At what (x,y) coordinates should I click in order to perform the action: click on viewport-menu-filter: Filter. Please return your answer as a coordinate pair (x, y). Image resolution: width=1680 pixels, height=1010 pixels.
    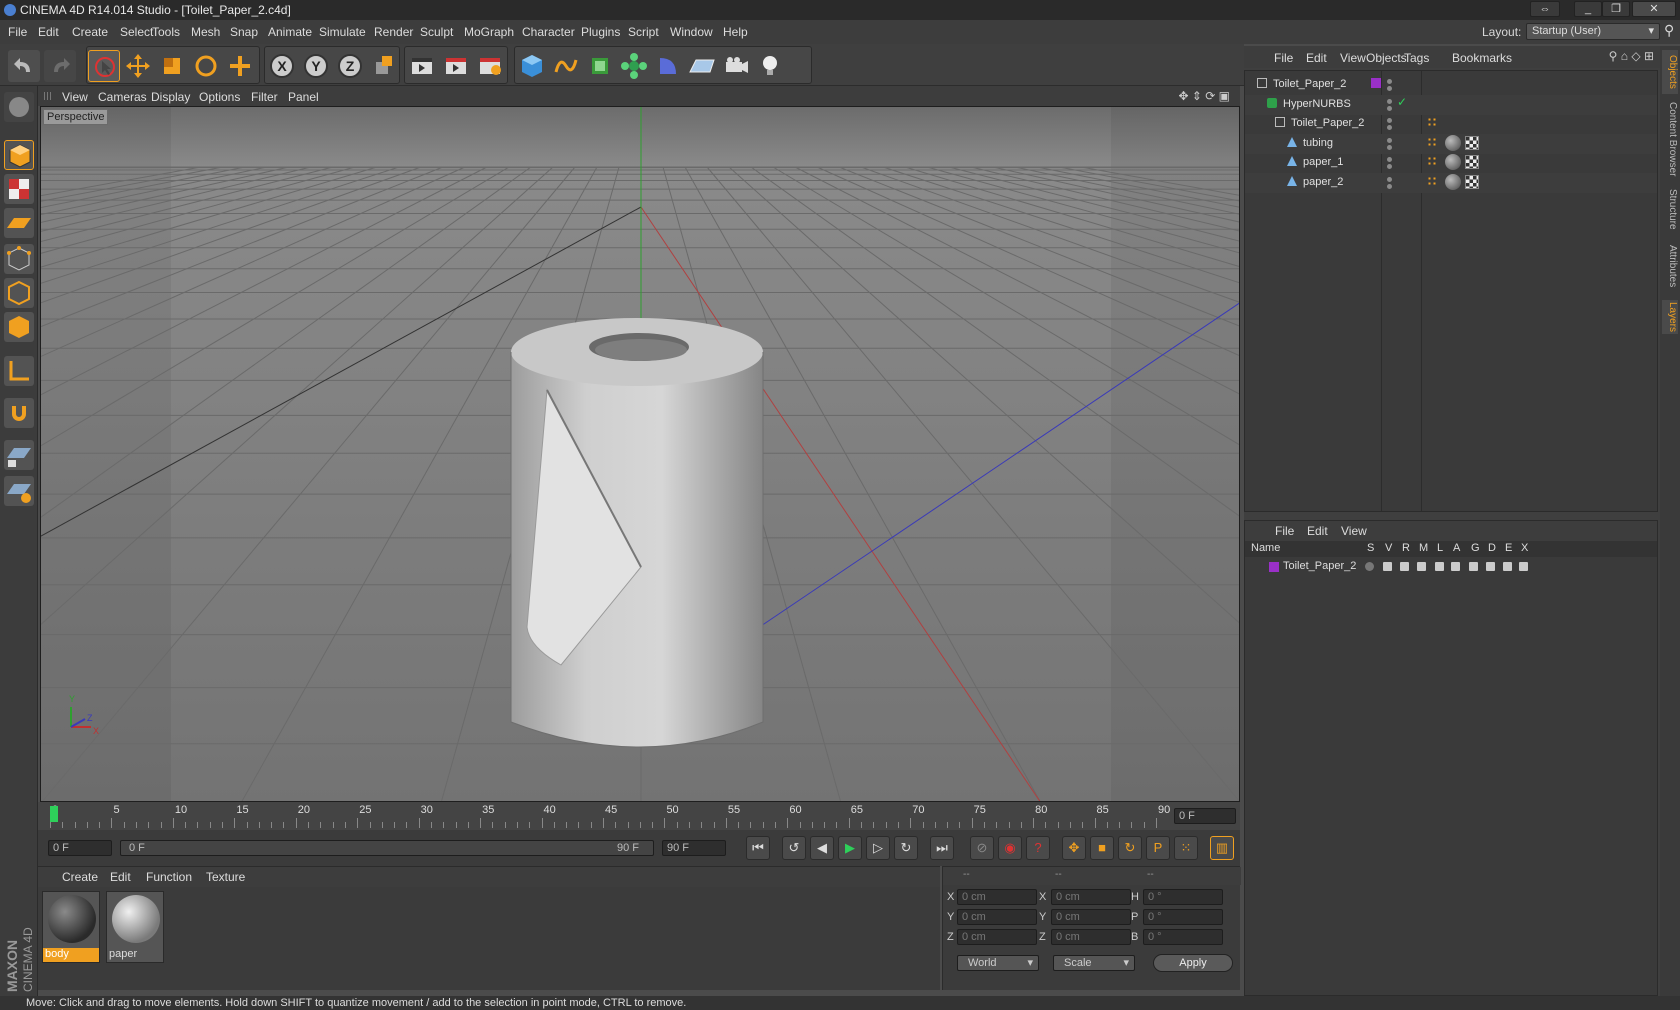
    Looking at the image, I should click on (264, 97).